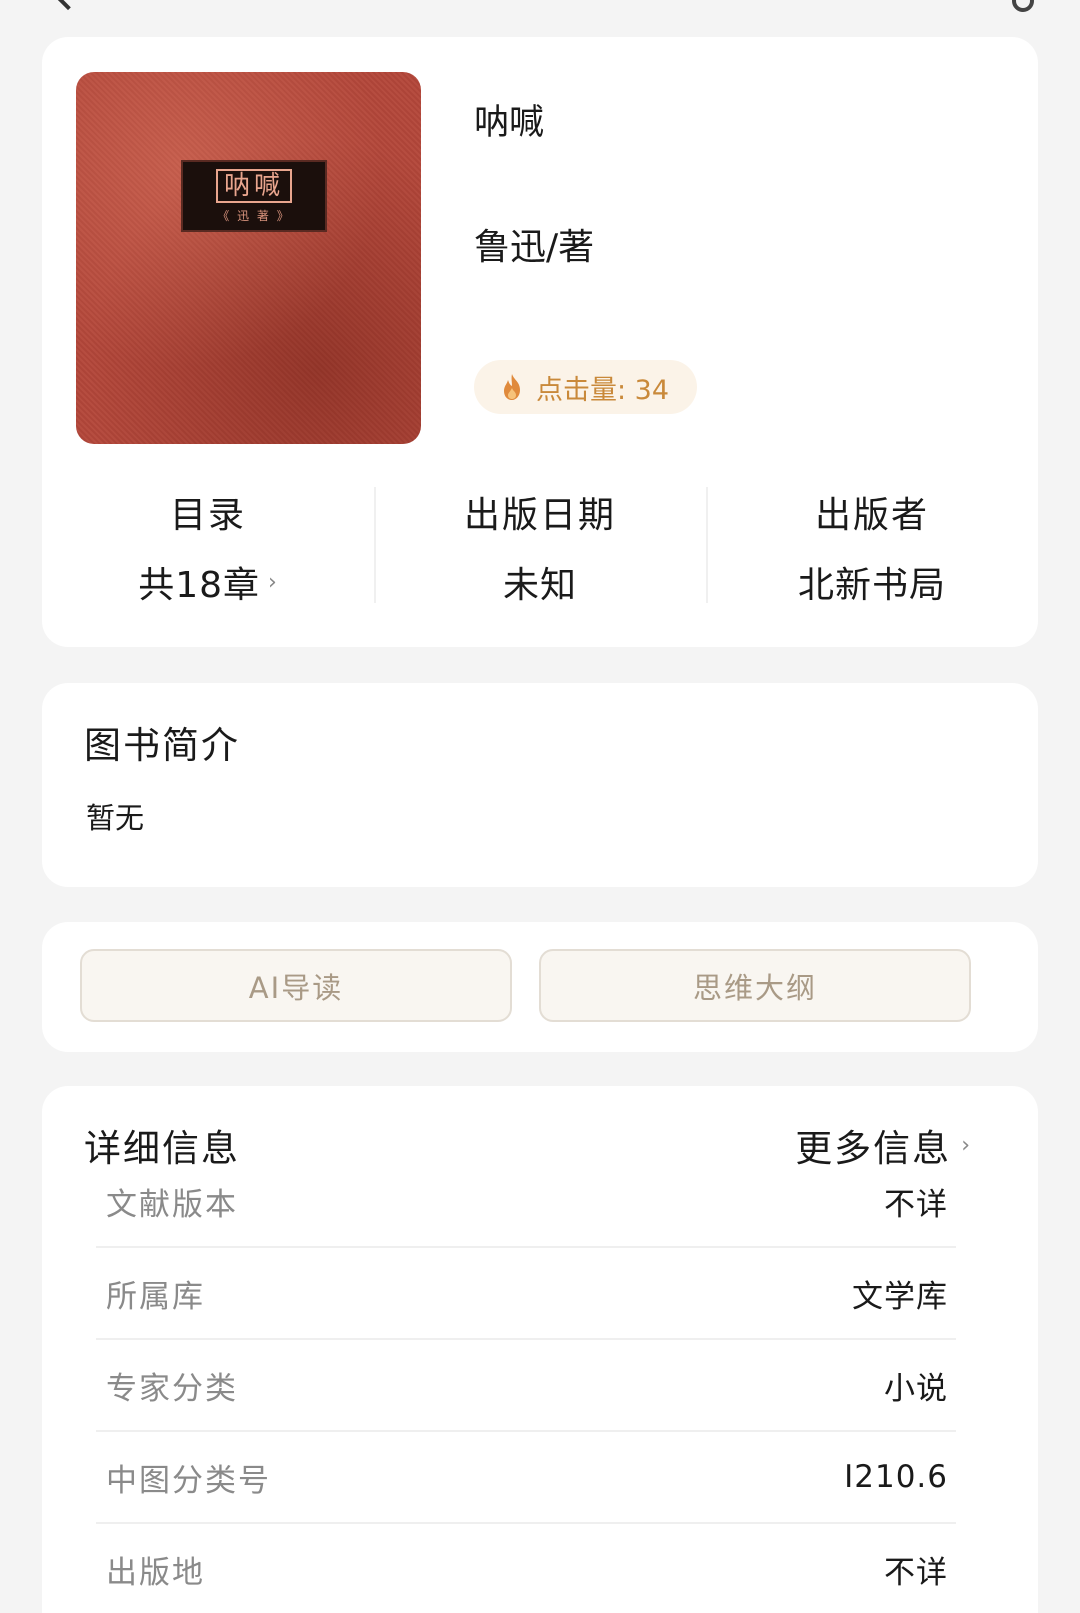  Describe the element at coordinates (603, 390) in the screenshot. I see `click-count-text: 点击量: 34` at that location.